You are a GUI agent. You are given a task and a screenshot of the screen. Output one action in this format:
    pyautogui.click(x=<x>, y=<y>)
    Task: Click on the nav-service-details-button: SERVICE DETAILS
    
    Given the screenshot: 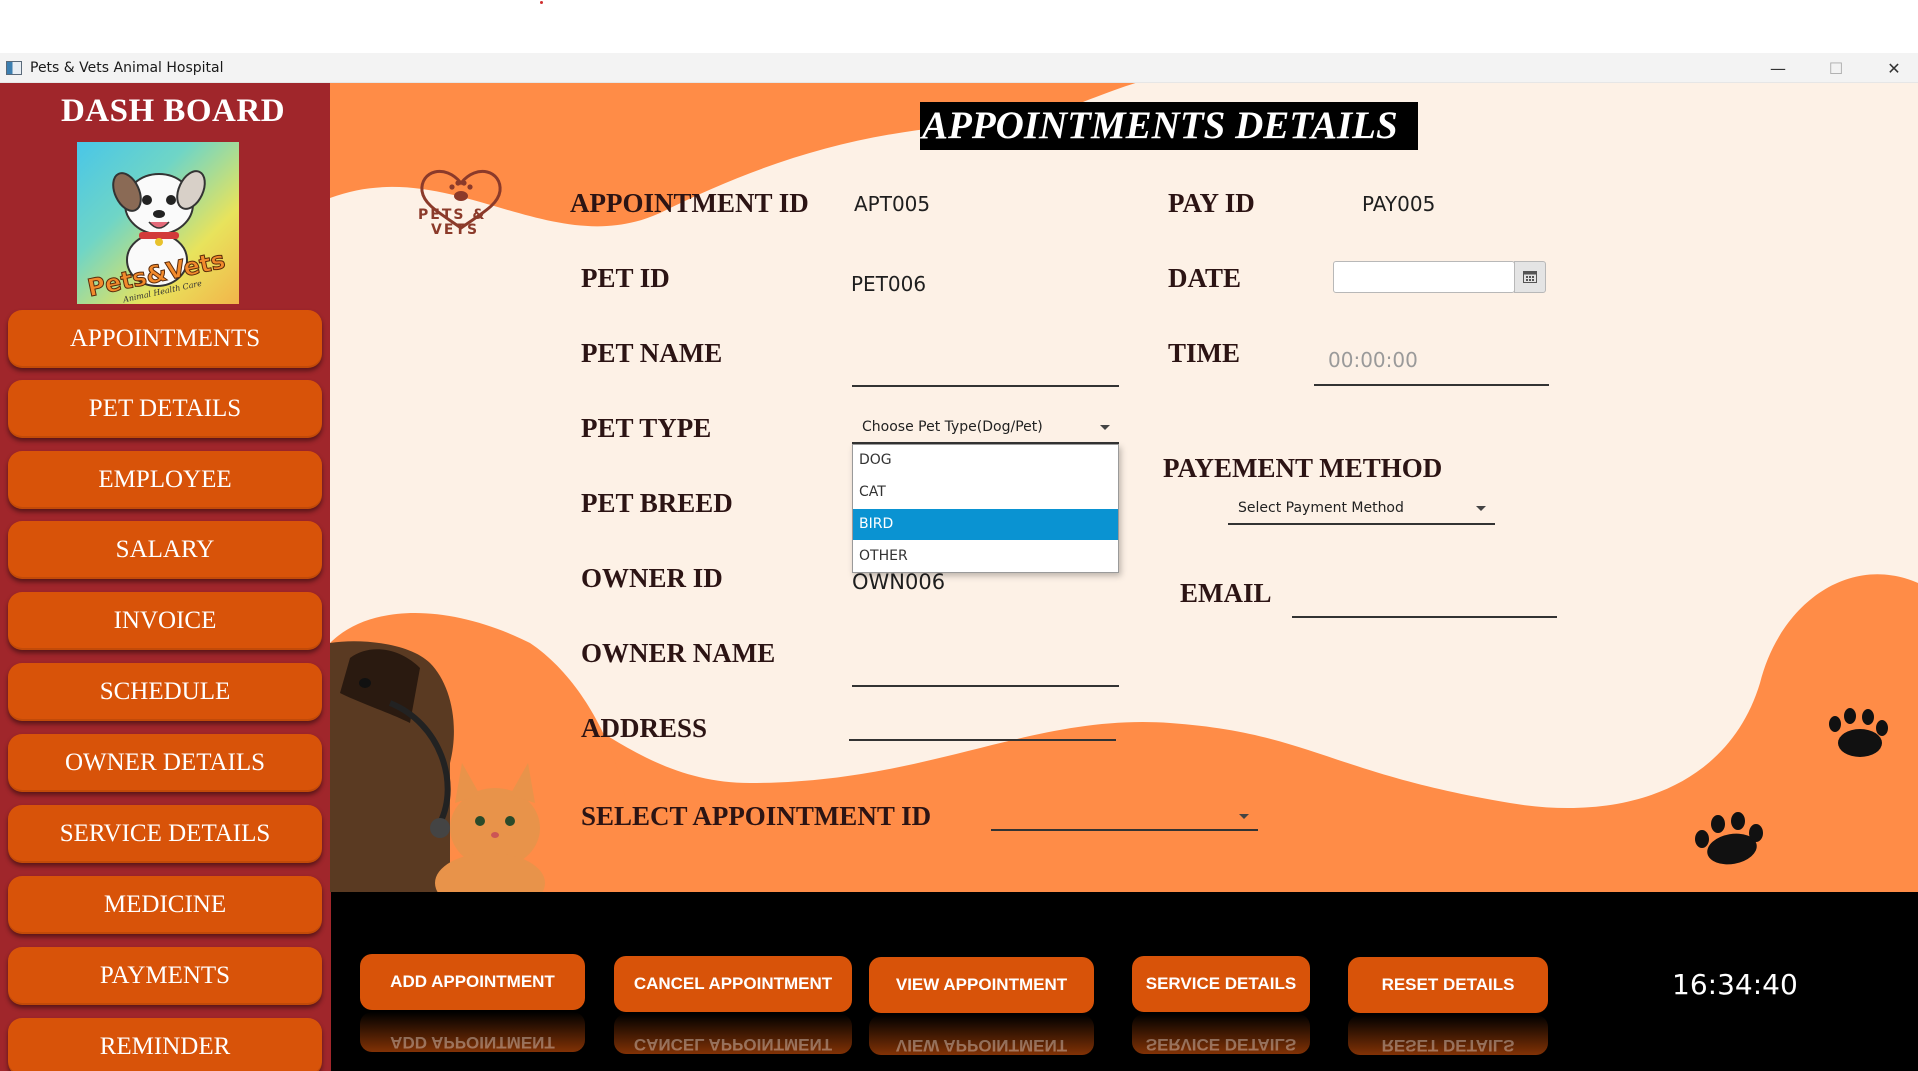 What is the action you would take?
    pyautogui.click(x=165, y=834)
    